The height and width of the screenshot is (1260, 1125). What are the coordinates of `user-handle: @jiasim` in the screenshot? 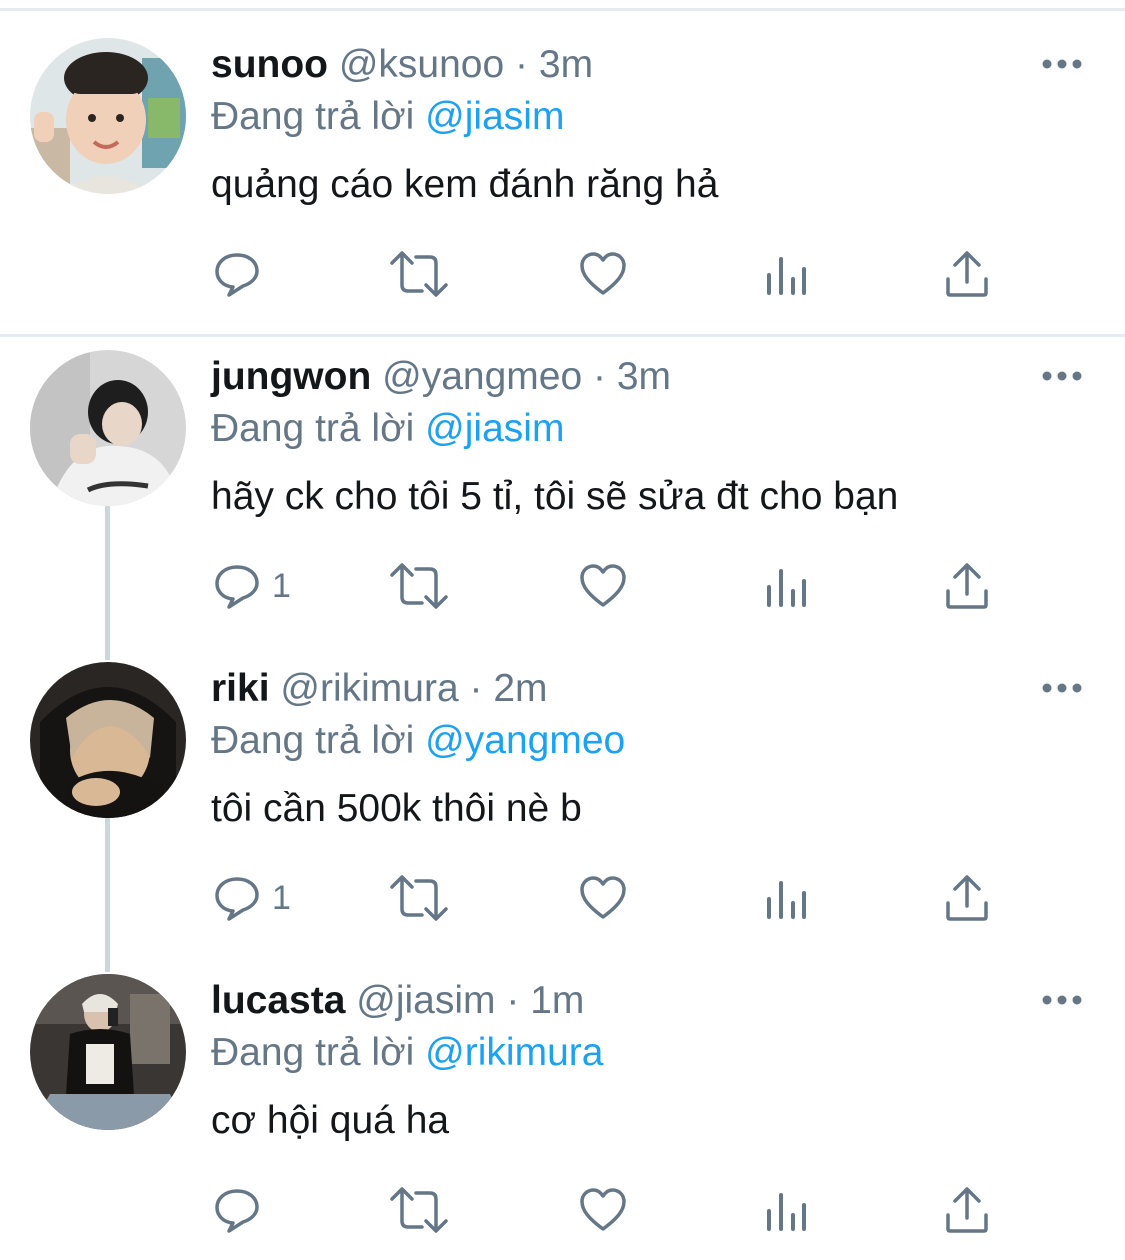 It's located at (425, 1000).